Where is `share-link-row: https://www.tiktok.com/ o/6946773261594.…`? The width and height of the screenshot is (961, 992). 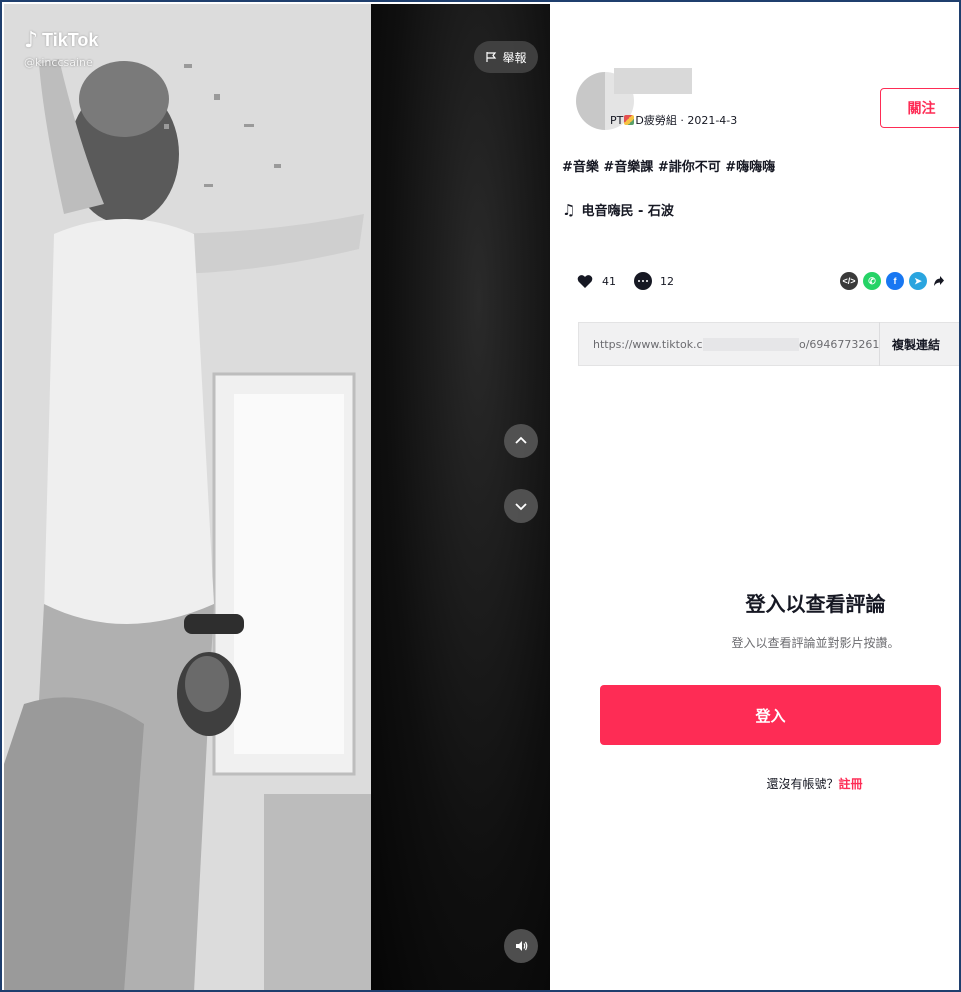 share-link-row: https://www.tiktok.com/ o/6946773261594.… is located at coordinates (768, 344).